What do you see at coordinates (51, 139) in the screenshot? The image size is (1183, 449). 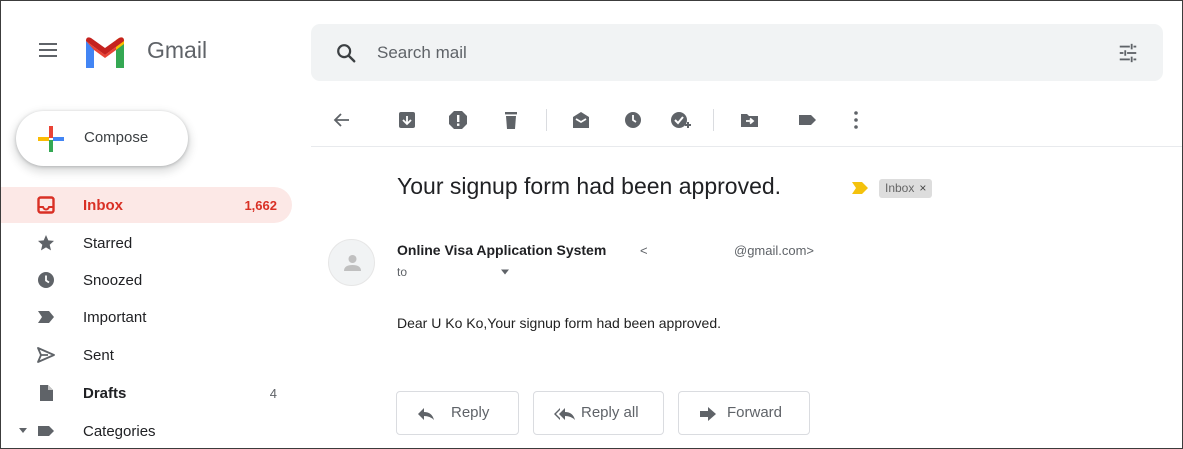 I see `compose-plus-icon` at bounding box center [51, 139].